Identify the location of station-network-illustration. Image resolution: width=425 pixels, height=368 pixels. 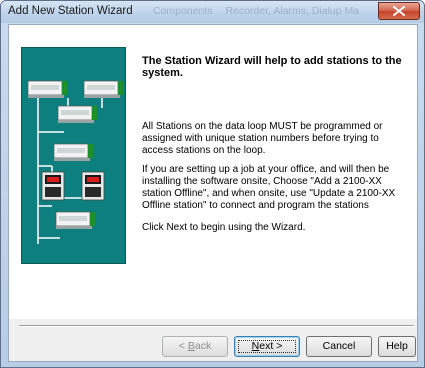
(73, 155).